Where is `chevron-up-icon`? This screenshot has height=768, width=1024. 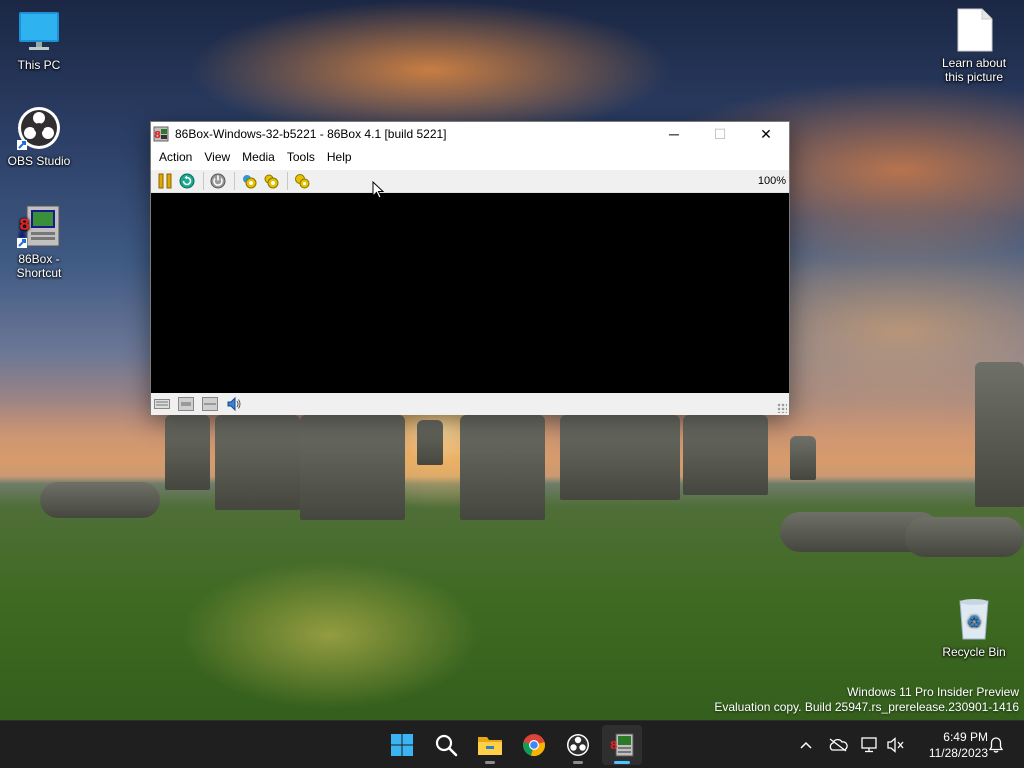
chevron-up-icon is located at coordinates (806, 745).